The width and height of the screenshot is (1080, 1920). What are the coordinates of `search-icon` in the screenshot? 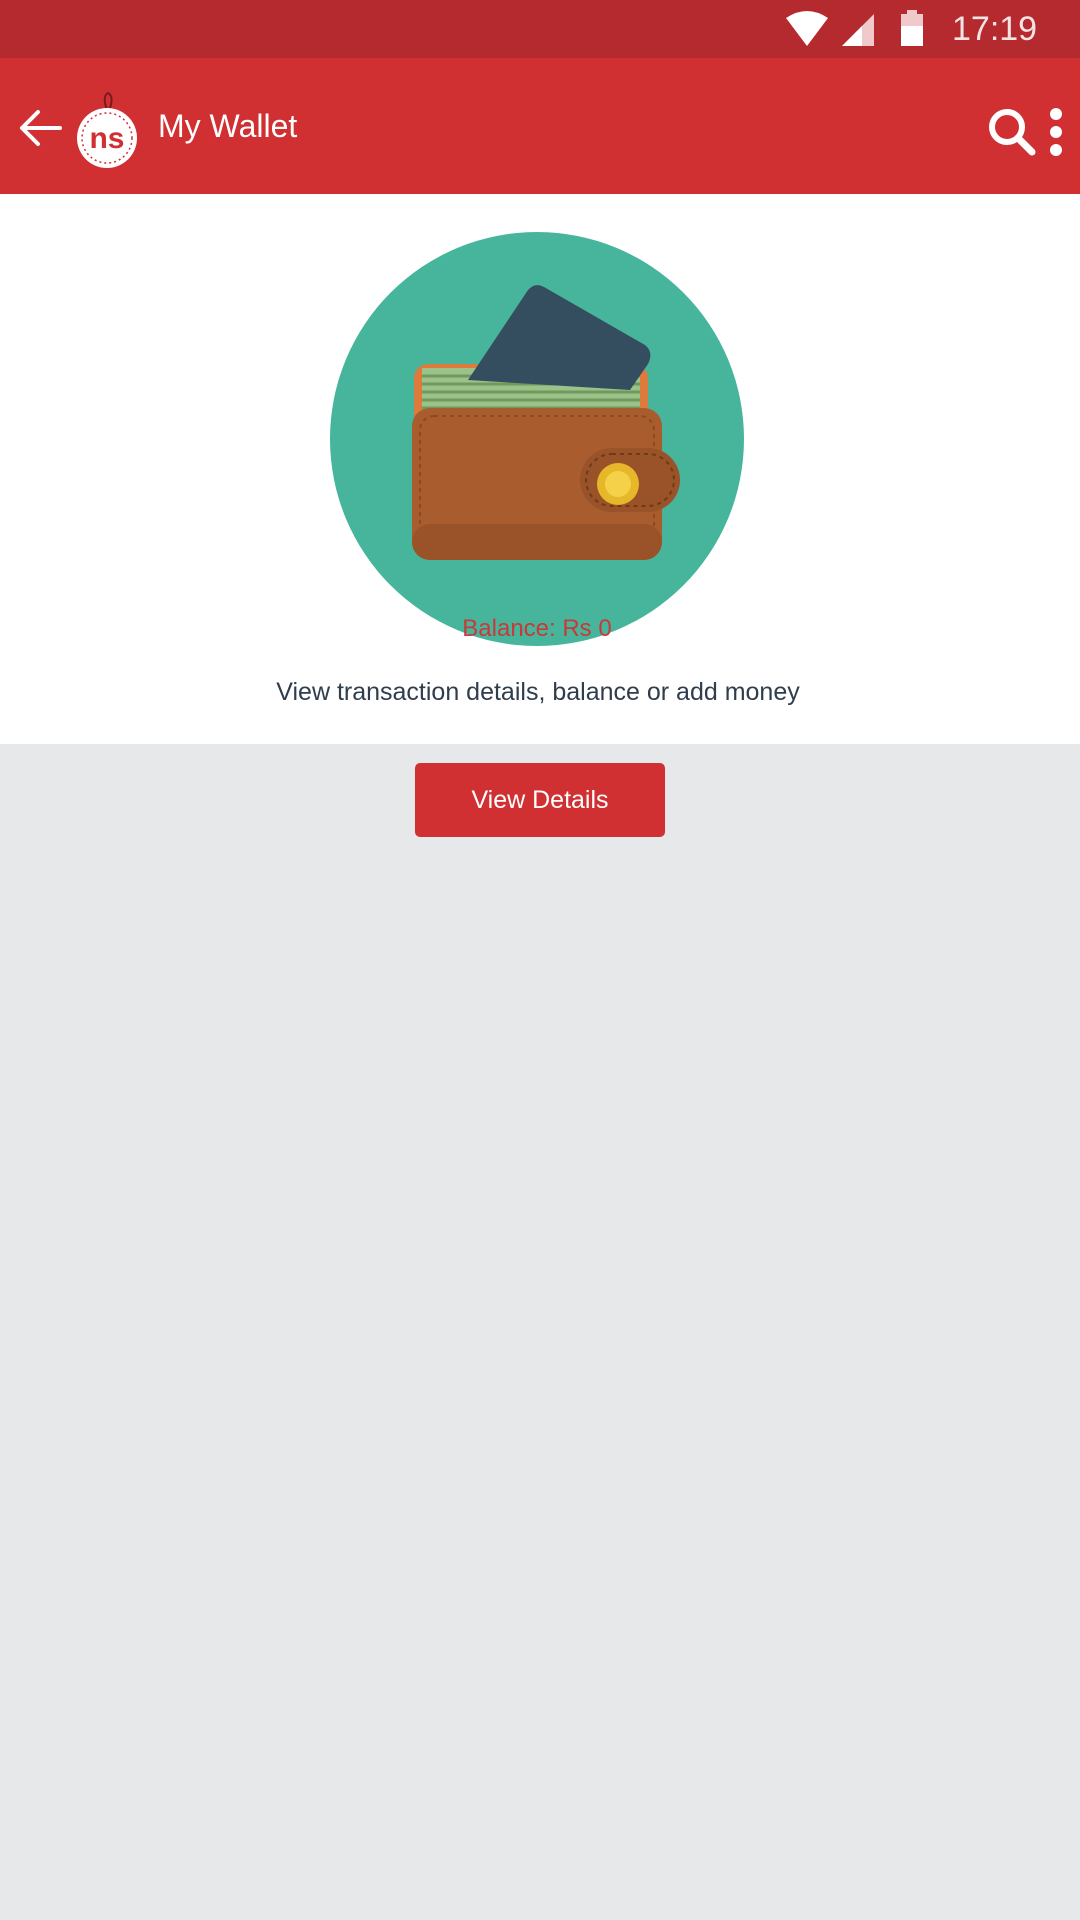 It's located at (1012, 135).